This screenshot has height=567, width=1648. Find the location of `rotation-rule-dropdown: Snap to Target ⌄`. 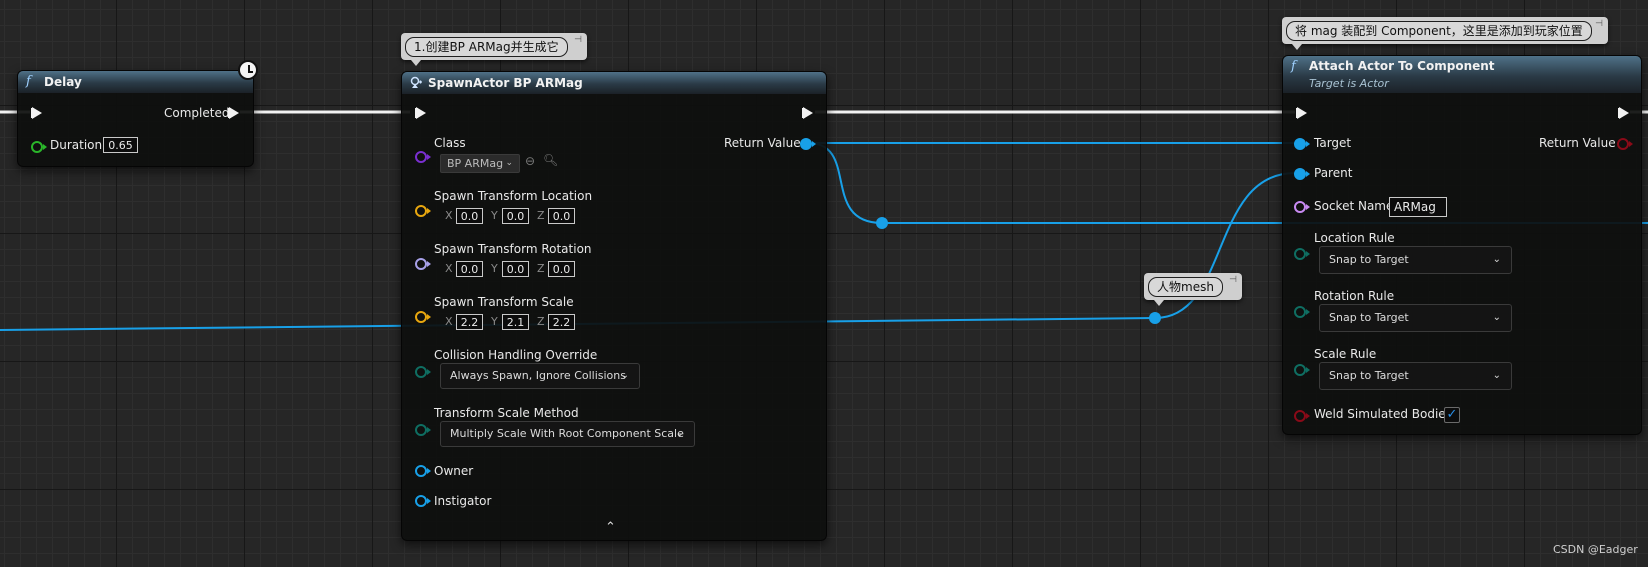

rotation-rule-dropdown: Snap to Target ⌄ is located at coordinates (1415, 318).